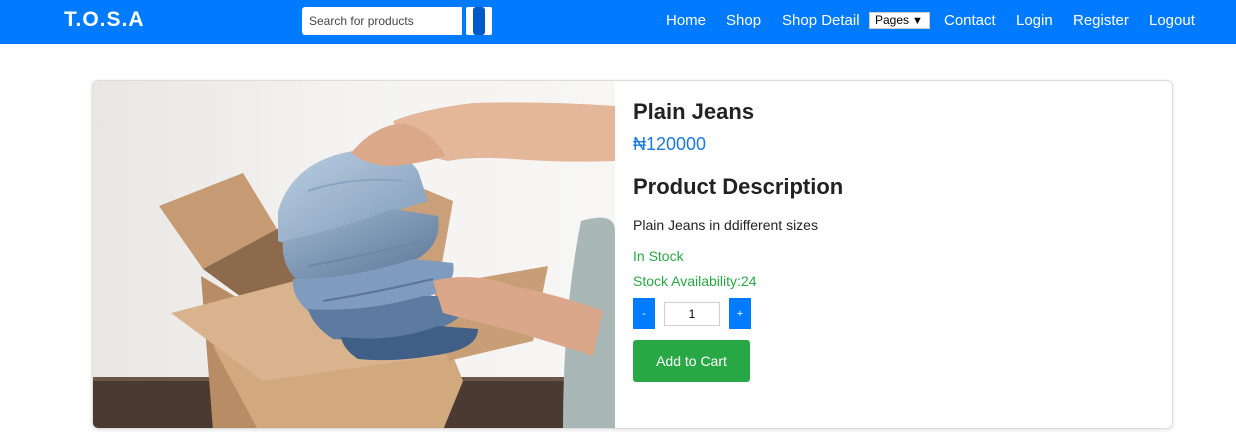 This screenshot has width=1236, height=443. What do you see at coordinates (725, 225) in the screenshot?
I see `product-description: Plain Jeans in ddifferent sizes` at bounding box center [725, 225].